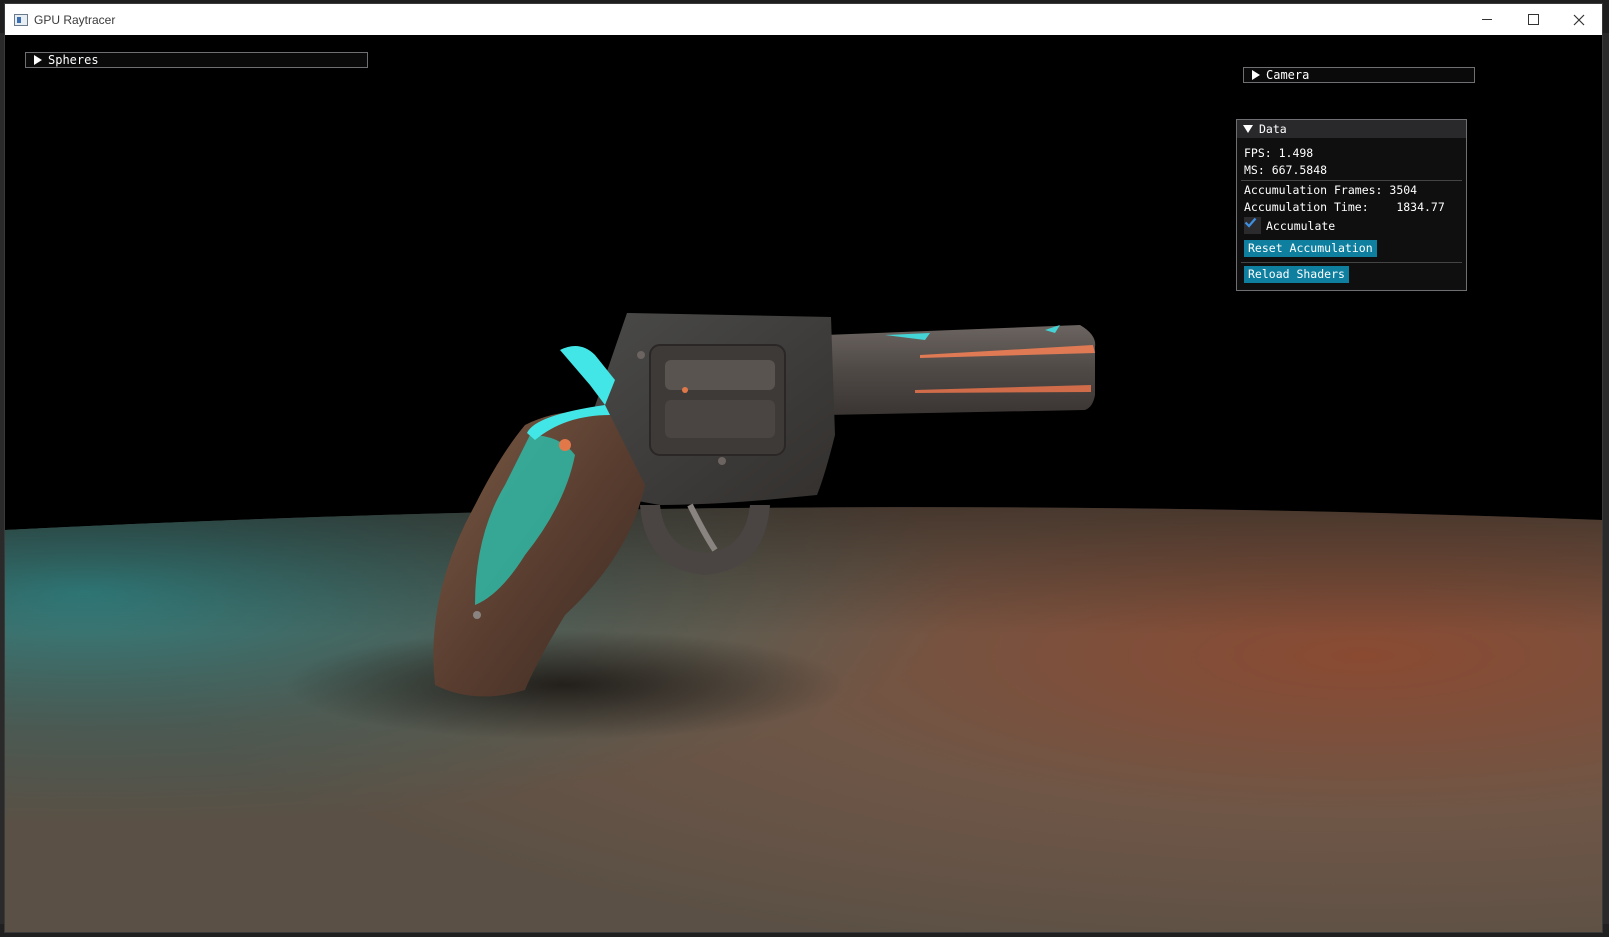  I want to click on close-button, so click(1579, 19).